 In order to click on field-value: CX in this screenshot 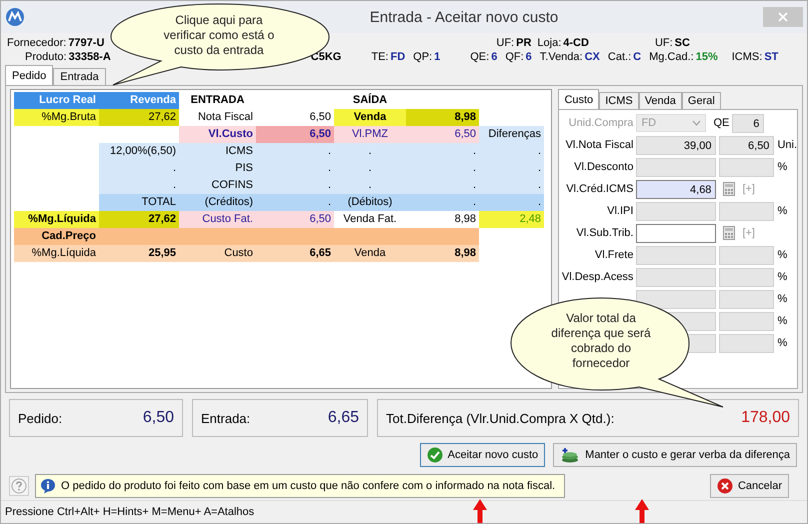, I will do `click(592, 57)`.